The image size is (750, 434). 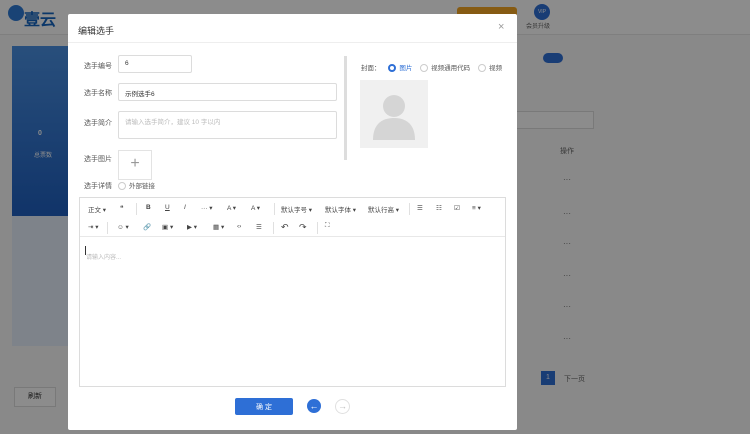 I want to click on fullscreen-icon: ⛶, so click(x=327, y=226).